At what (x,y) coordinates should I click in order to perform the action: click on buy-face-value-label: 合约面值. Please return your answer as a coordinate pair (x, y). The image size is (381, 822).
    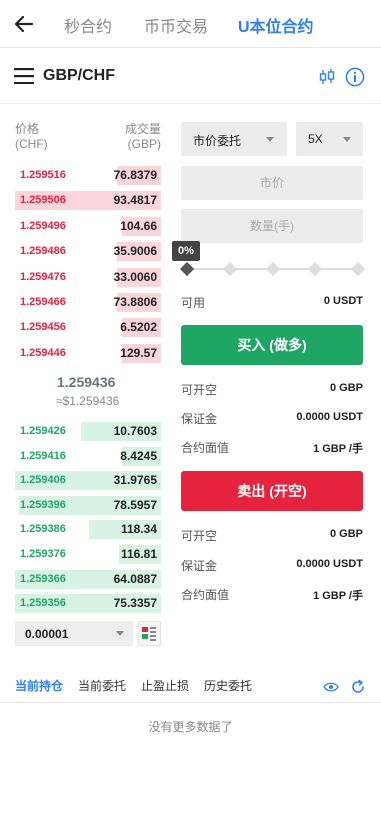
    Looking at the image, I should click on (205, 448).